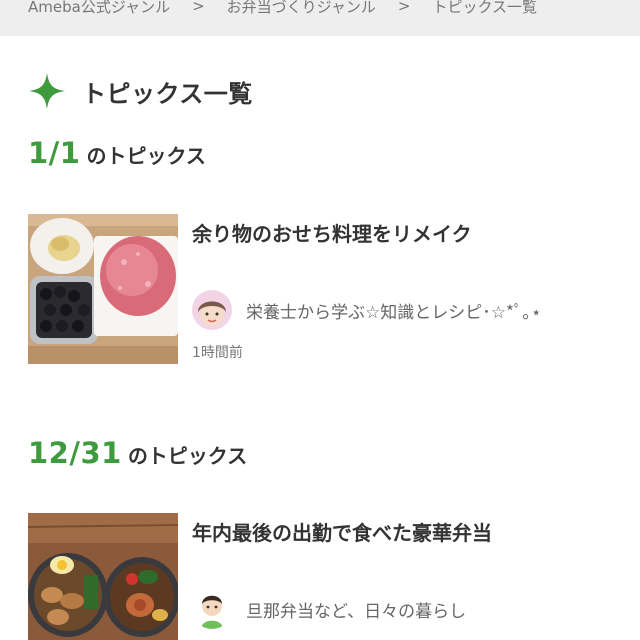 The image size is (640, 640). Describe the element at coordinates (301, 8) in the screenshot. I see `breadcrumb-item-bento-genre: お弁当づくりジャンル` at that location.